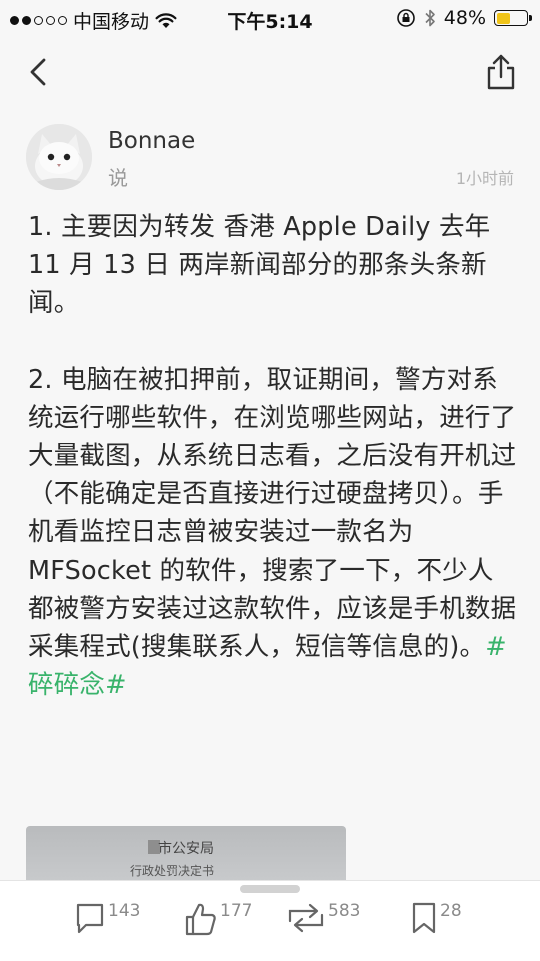  What do you see at coordinates (151, 141) in the screenshot?
I see `author-name: Bonnae` at bounding box center [151, 141].